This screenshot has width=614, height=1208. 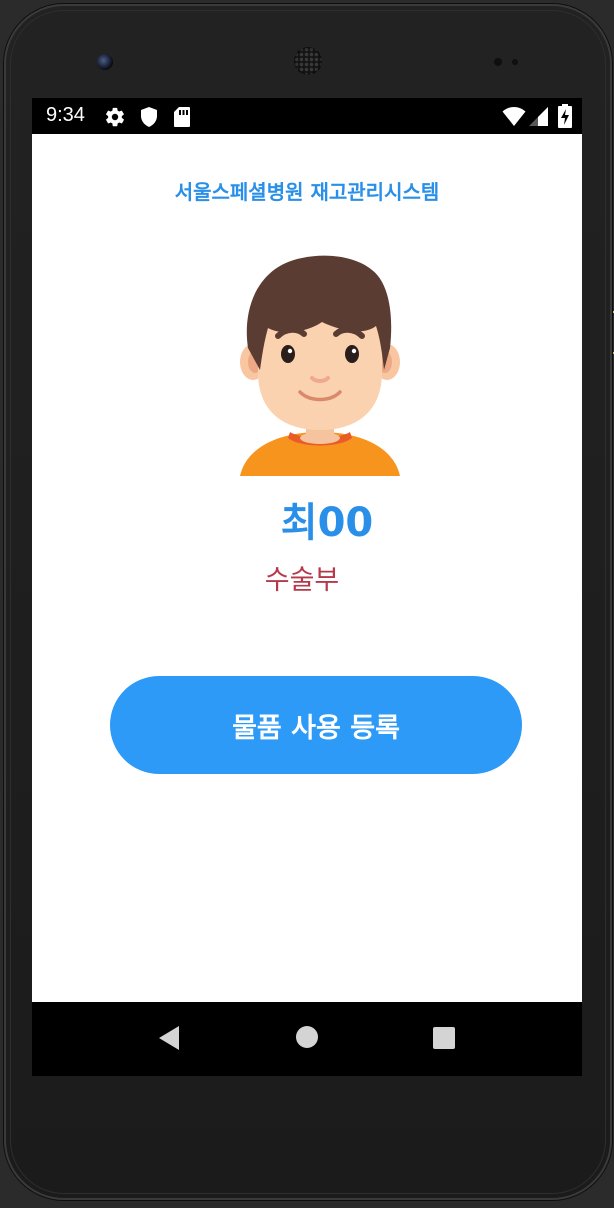 I want to click on back-icon, so click(x=169, y=1038).